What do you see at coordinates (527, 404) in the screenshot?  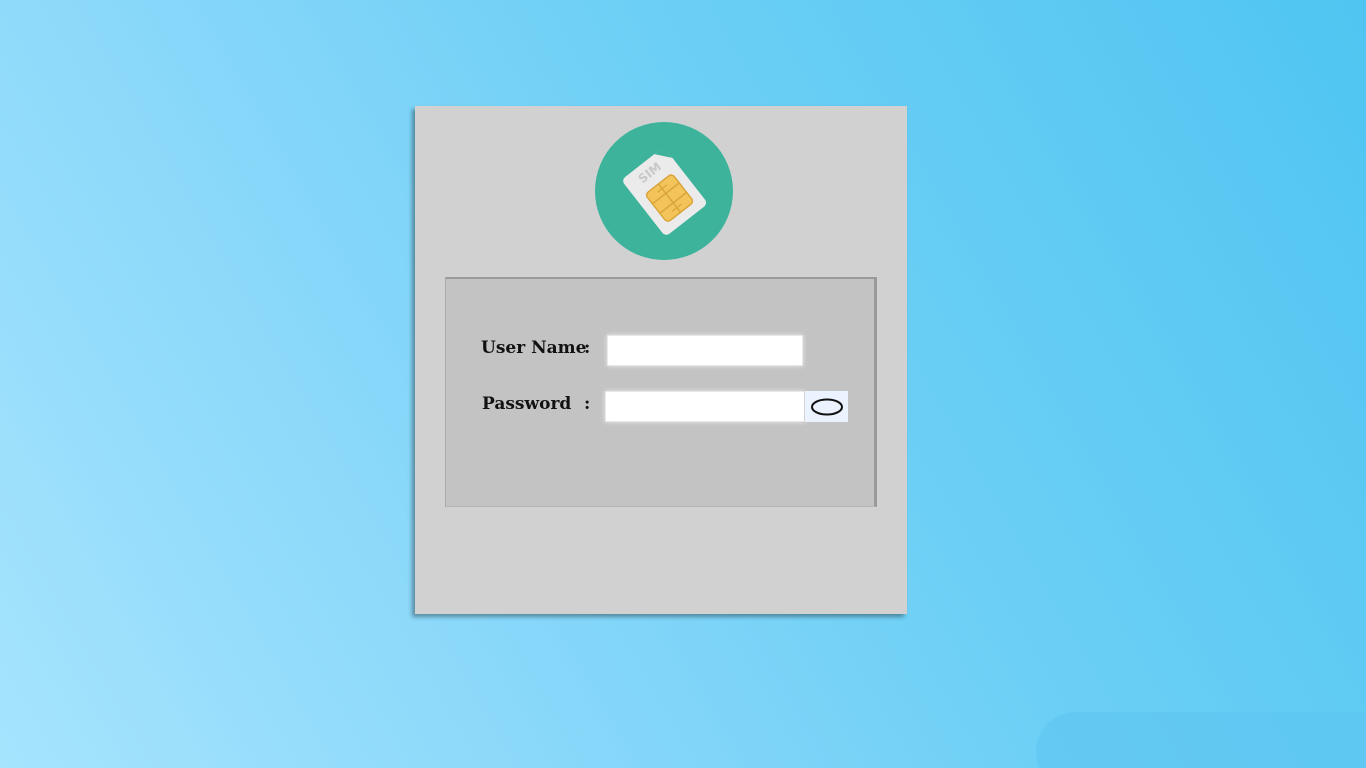 I see `password-label: Password` at bounding box center [527, 404].